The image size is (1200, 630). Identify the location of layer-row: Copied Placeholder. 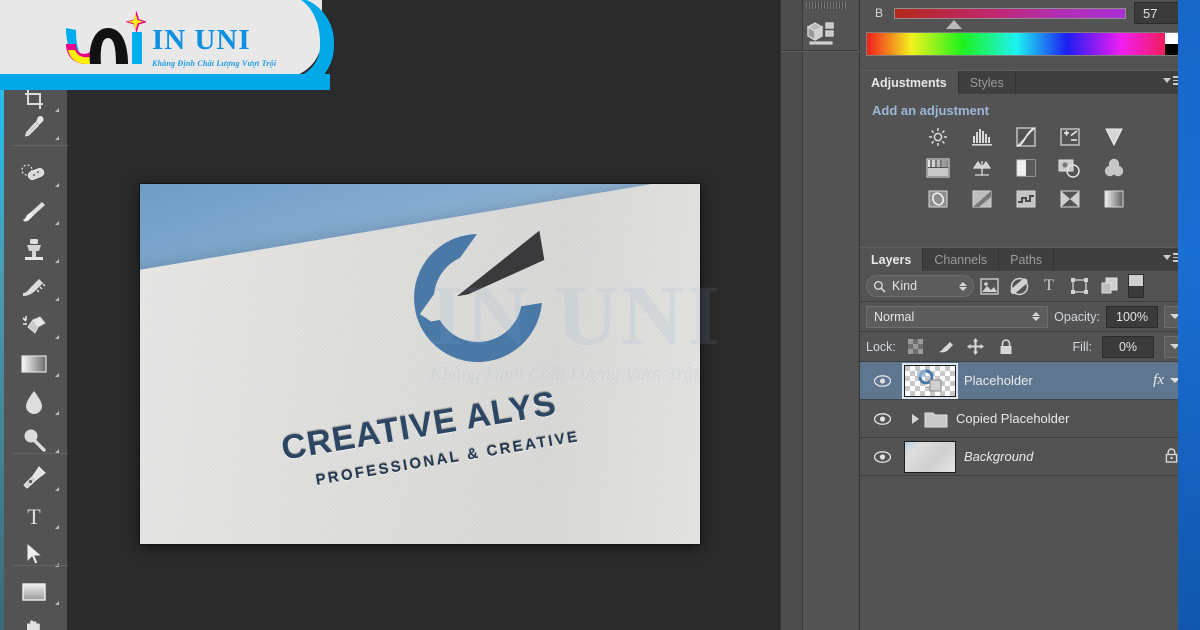
(1026, 419).